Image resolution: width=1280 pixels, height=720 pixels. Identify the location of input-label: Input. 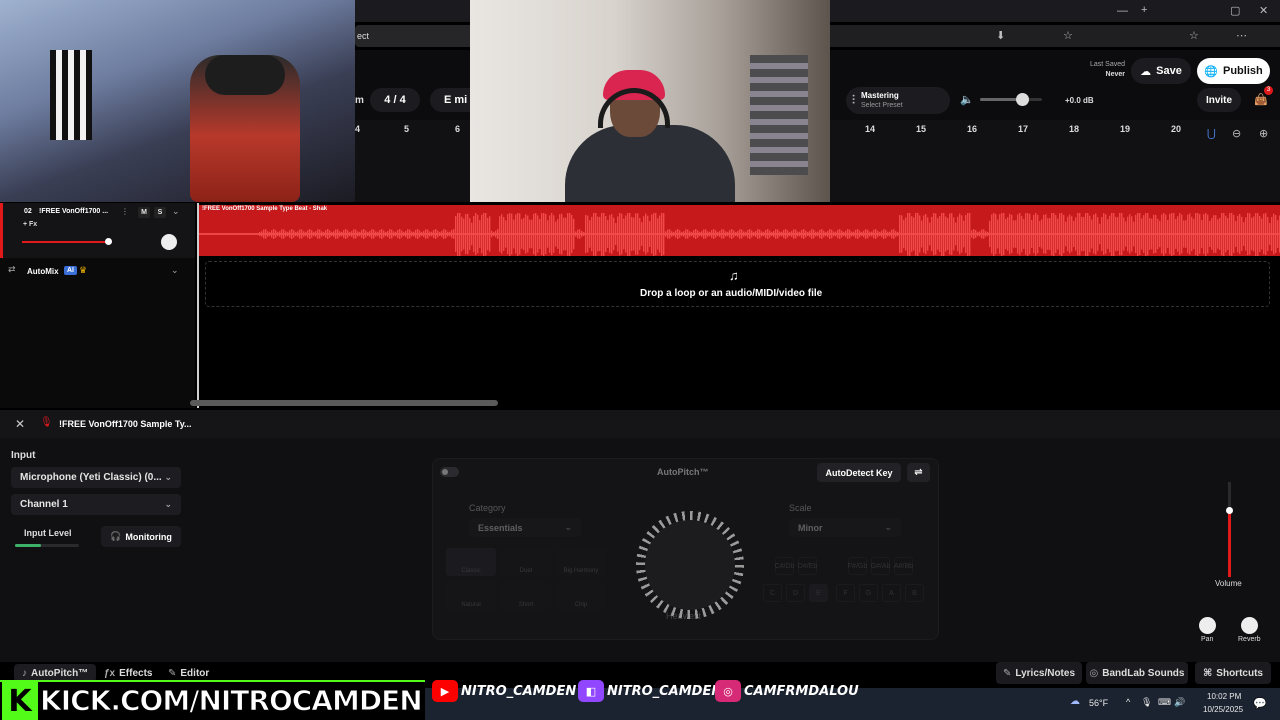
(23, 455).